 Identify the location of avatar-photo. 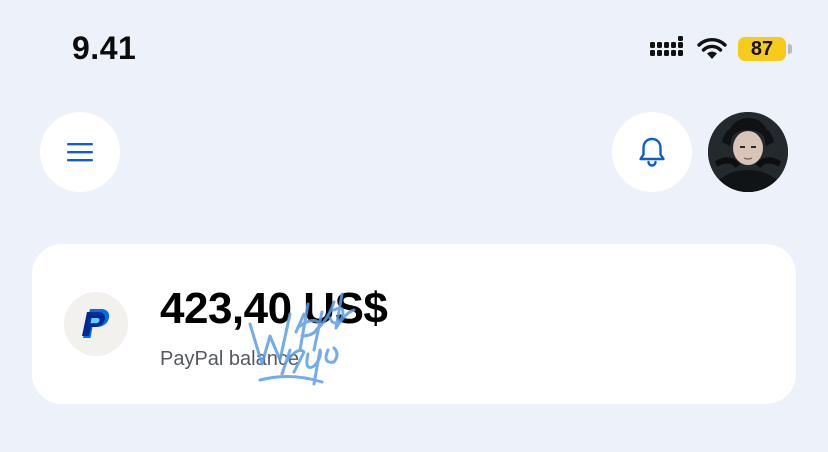
(748, 152).